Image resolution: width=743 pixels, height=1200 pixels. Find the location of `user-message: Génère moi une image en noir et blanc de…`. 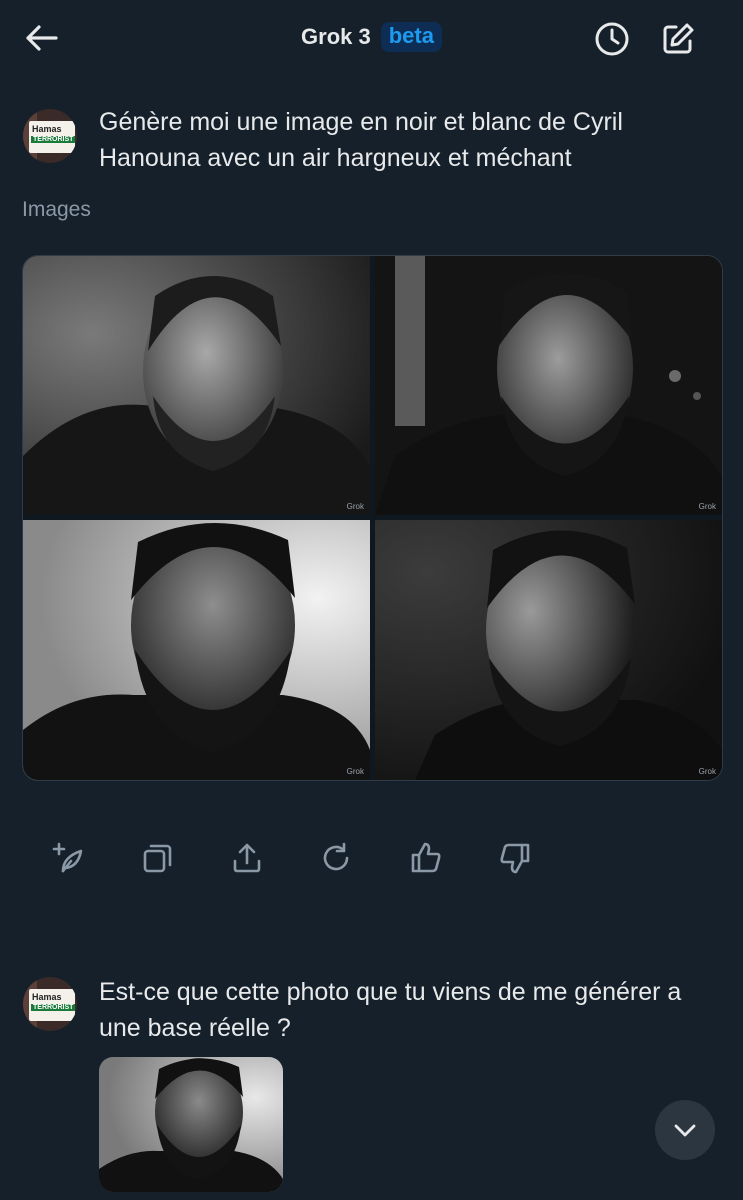

user-message: Génère moi une image en noir et blanc de… is located at coordinates (361, 140).